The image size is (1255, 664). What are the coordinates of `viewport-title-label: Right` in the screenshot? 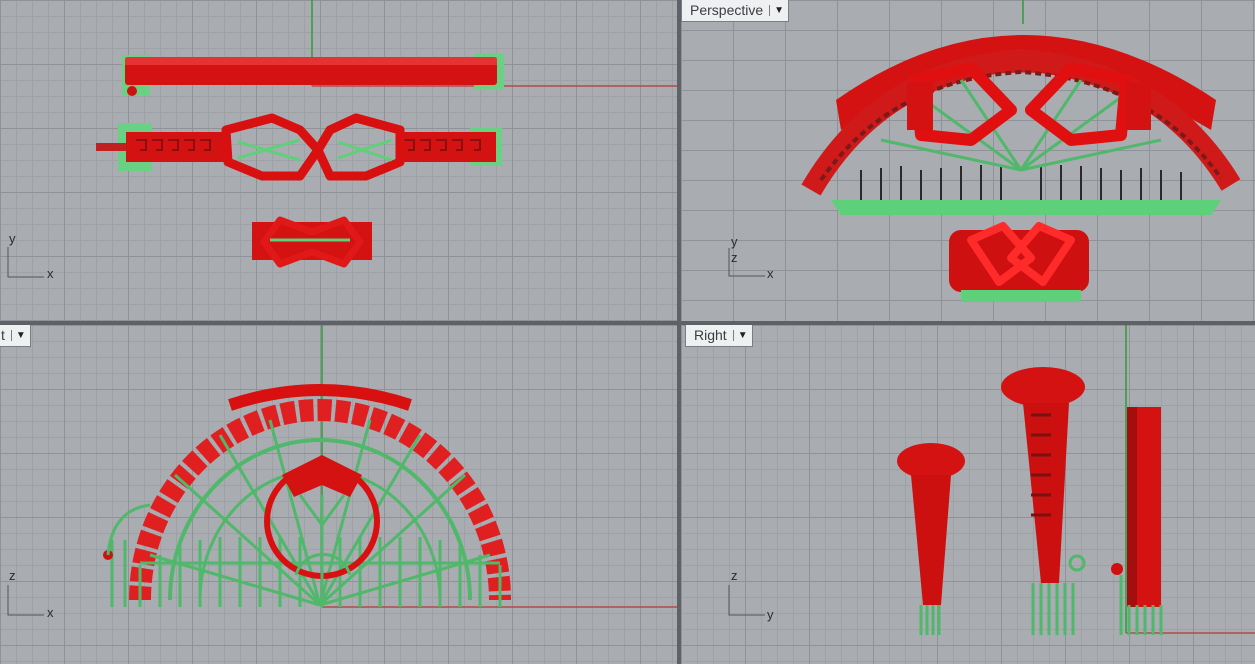 It's located at (710, 335).